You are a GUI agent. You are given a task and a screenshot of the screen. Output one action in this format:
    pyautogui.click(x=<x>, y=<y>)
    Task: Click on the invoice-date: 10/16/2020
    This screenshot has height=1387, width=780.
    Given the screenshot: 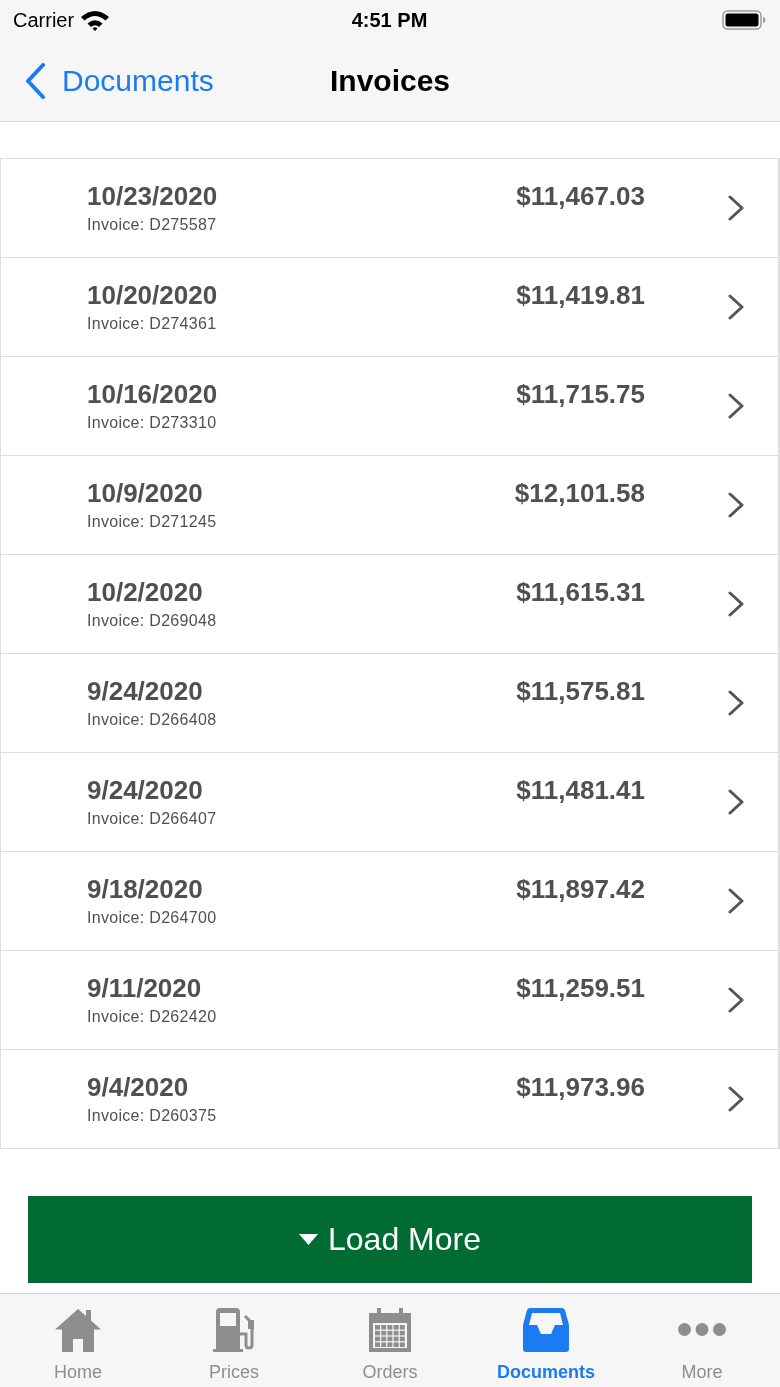 What is the action you would take?
    pyautogui.click(x=152, y=394)
    